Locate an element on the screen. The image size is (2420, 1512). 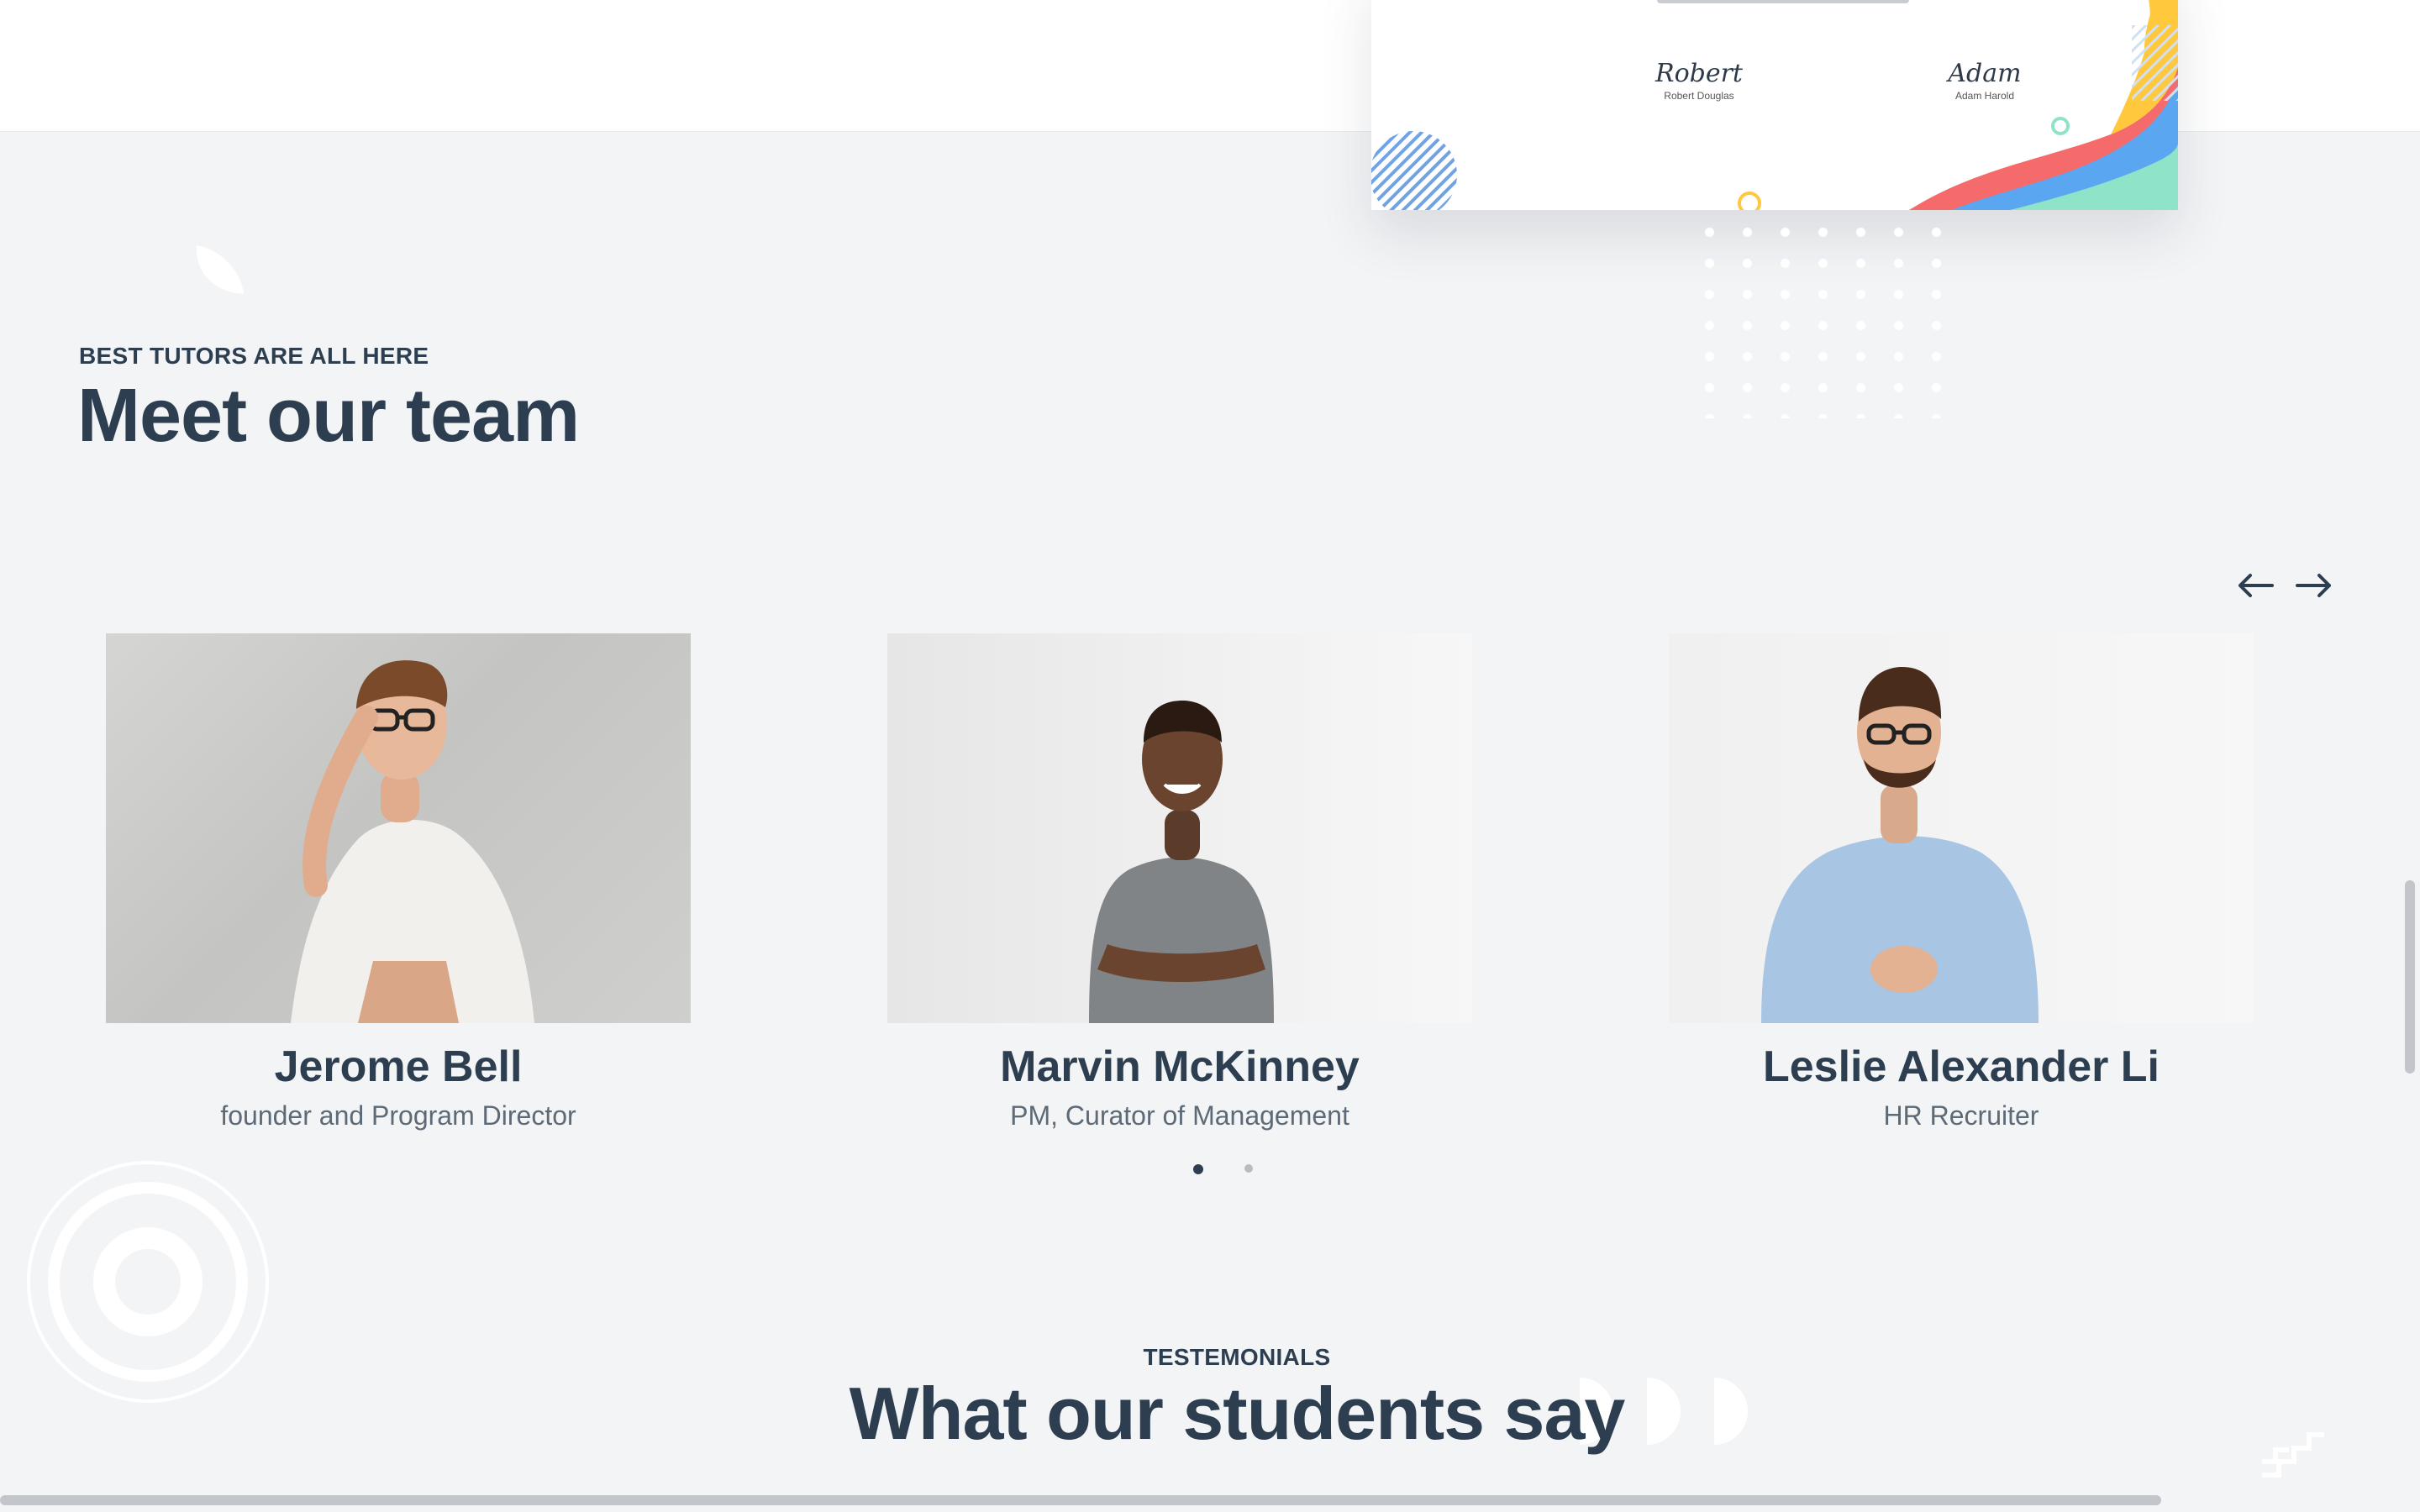
team-member-role: HR Recruiter is located at coordinates (1961, 1115).